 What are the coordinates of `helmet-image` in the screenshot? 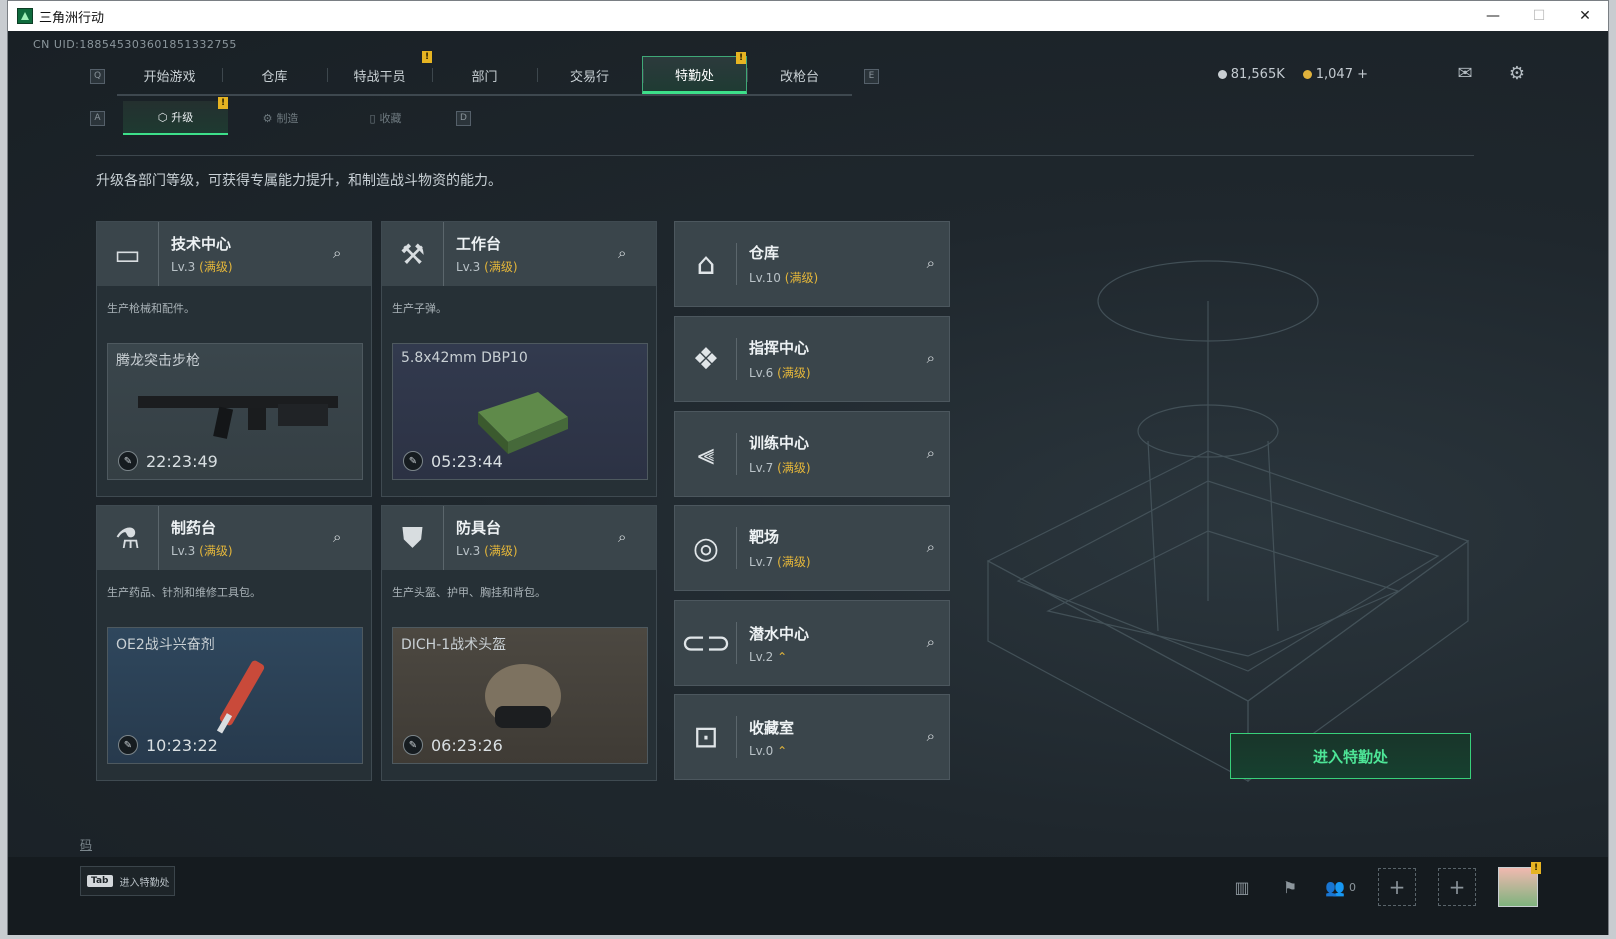 It's located at (523, 696).